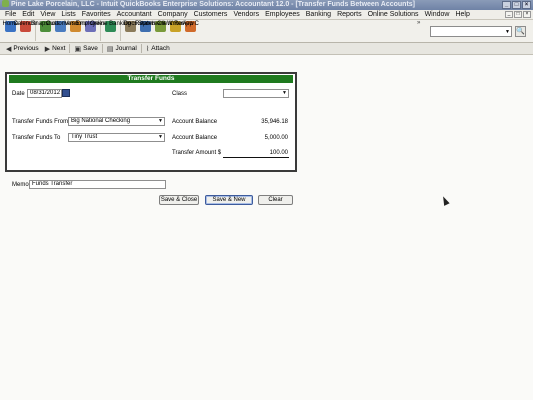 This screenshot has height=400, width=533. What do you see at coordinates (22, 49) in the screenshot?
I see `previous-button: ◀ Previous` at bounding box center [22, 49].